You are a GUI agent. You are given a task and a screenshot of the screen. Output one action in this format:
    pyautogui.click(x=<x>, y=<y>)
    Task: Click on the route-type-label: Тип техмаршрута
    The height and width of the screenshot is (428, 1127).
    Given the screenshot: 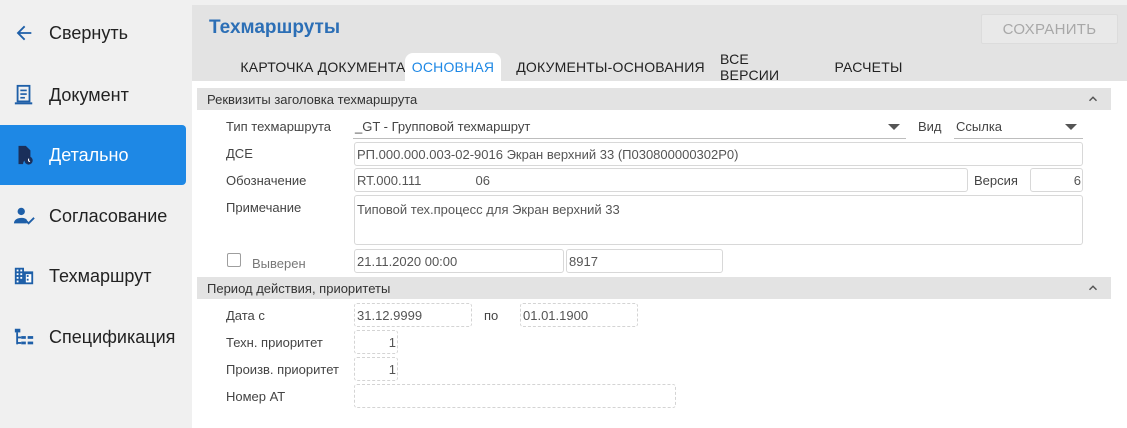 What is the action you would take?
    pyautogui.click(x=278, y=126)
    